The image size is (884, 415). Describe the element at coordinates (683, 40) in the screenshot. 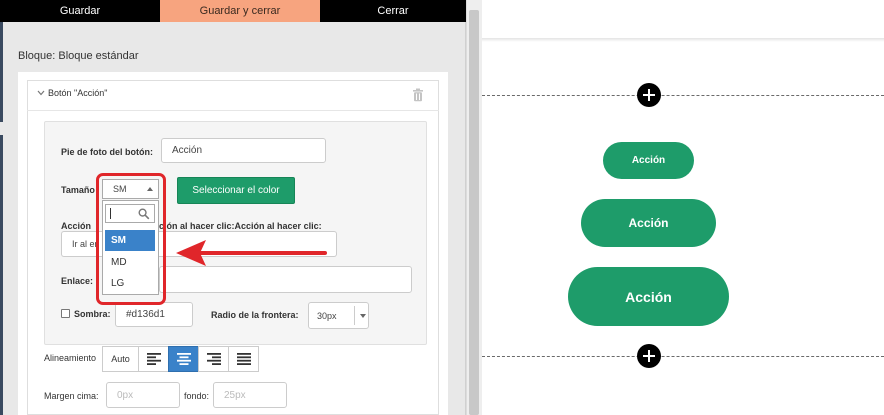

I see `preview-header-shadow` at that location.